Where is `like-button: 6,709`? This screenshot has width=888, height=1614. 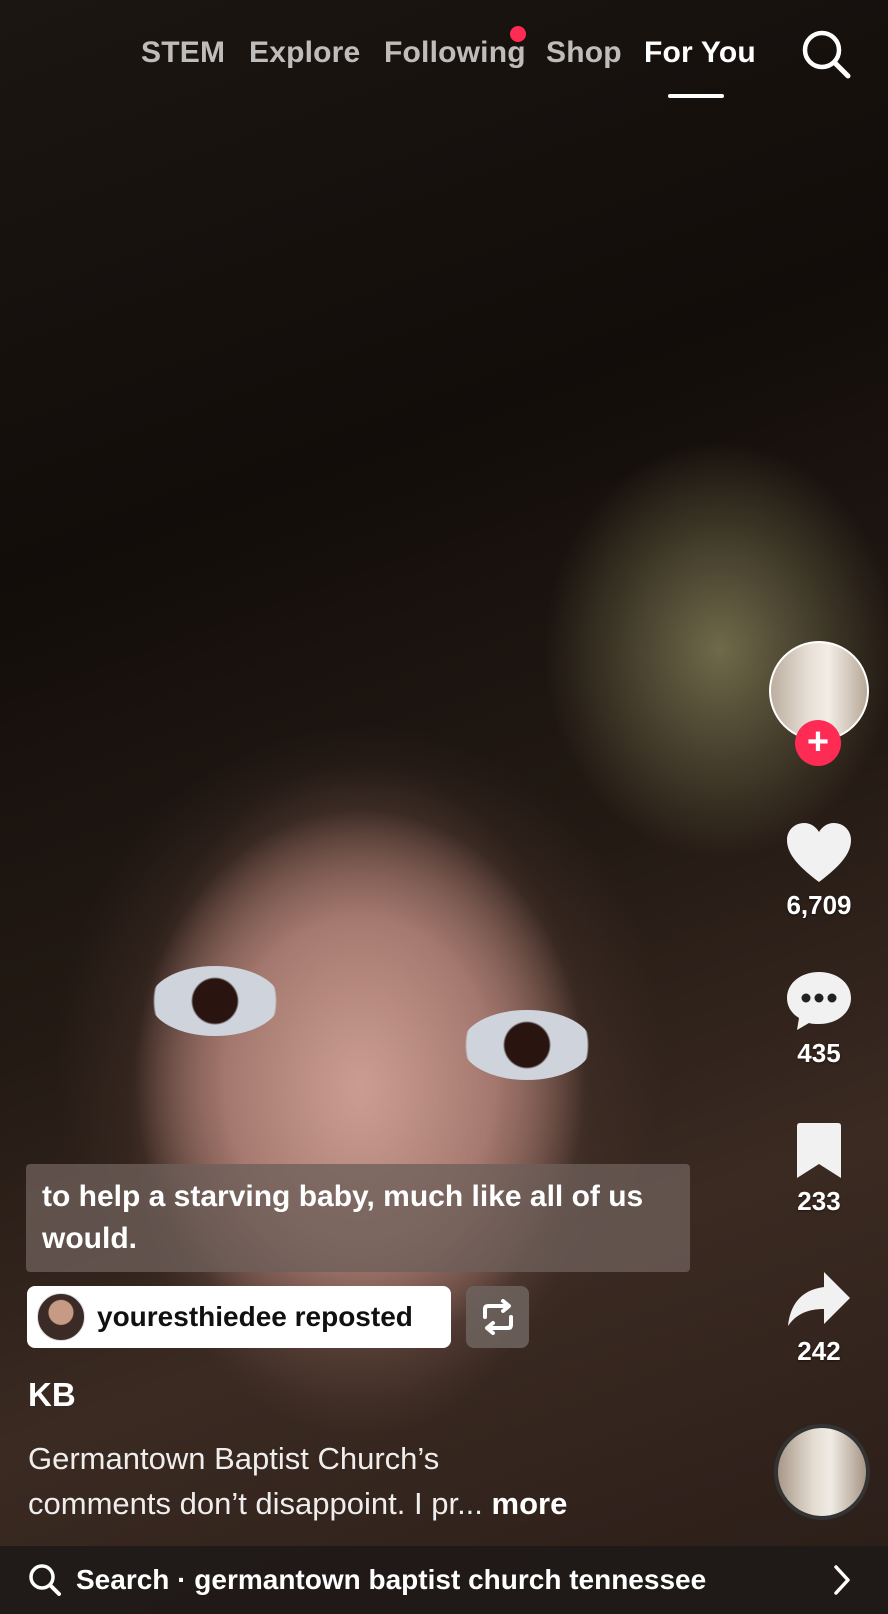
like-button: 6,709 is located at coordinates (819, 871).